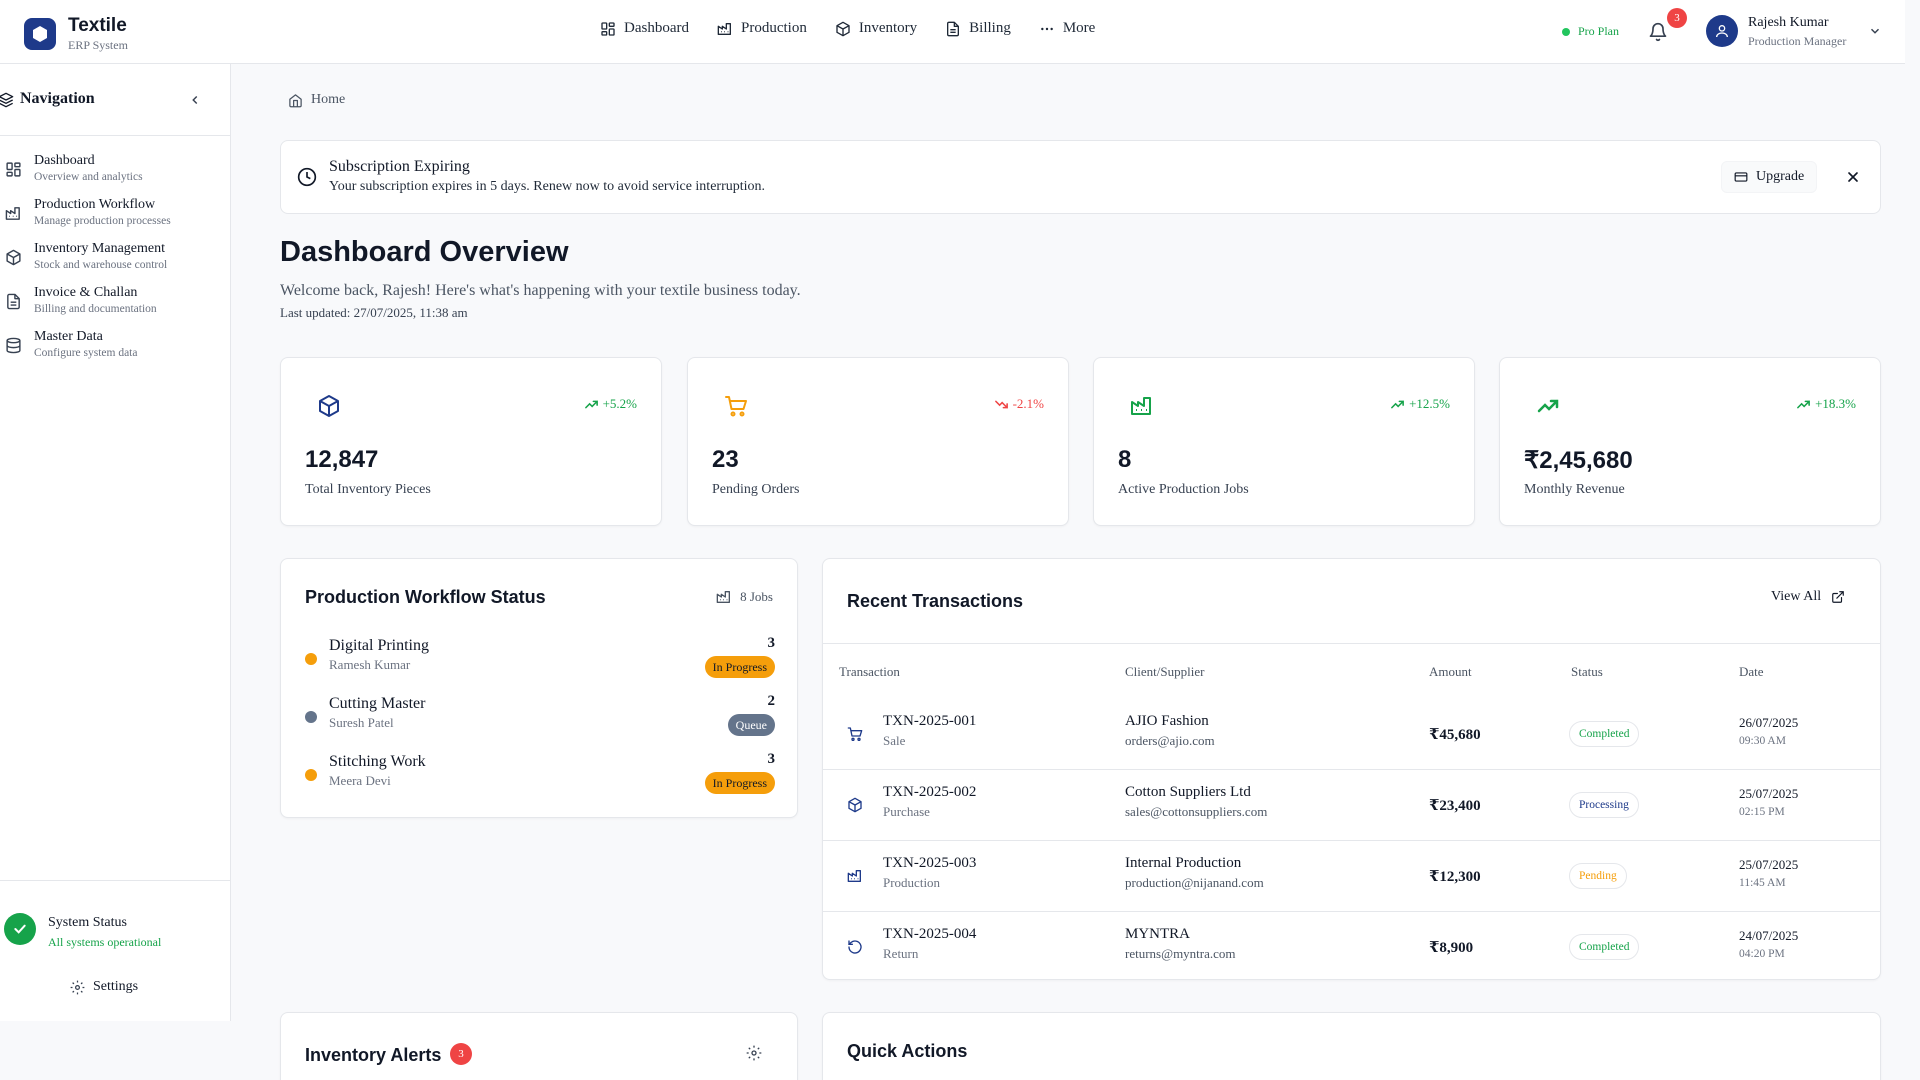 The image size is (1920, 1080). I want to click on stat-card-production: +12.5% 8 Active Production Jobs, so click(1284, 441).